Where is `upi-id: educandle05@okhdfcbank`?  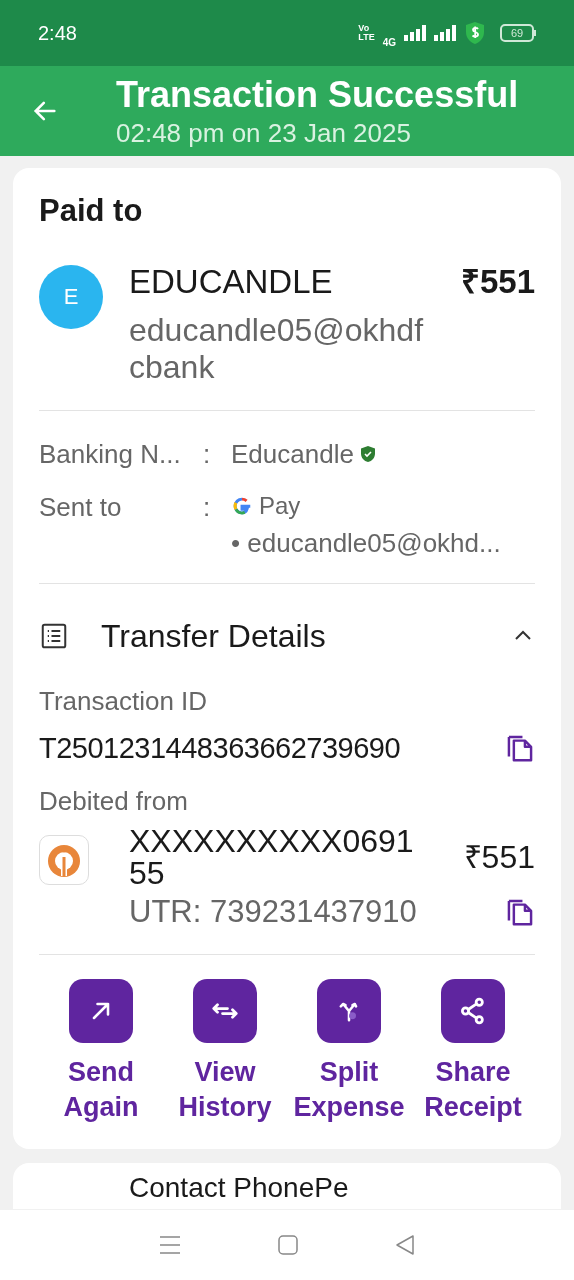
upi-id: educandle05@okhdfcbank is located at coordinates (277, 349).